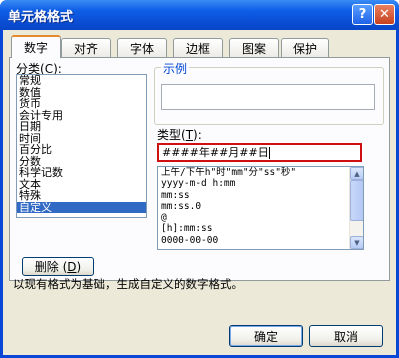  I want to click on cancel-button-label: 取消, so click(345, 336).